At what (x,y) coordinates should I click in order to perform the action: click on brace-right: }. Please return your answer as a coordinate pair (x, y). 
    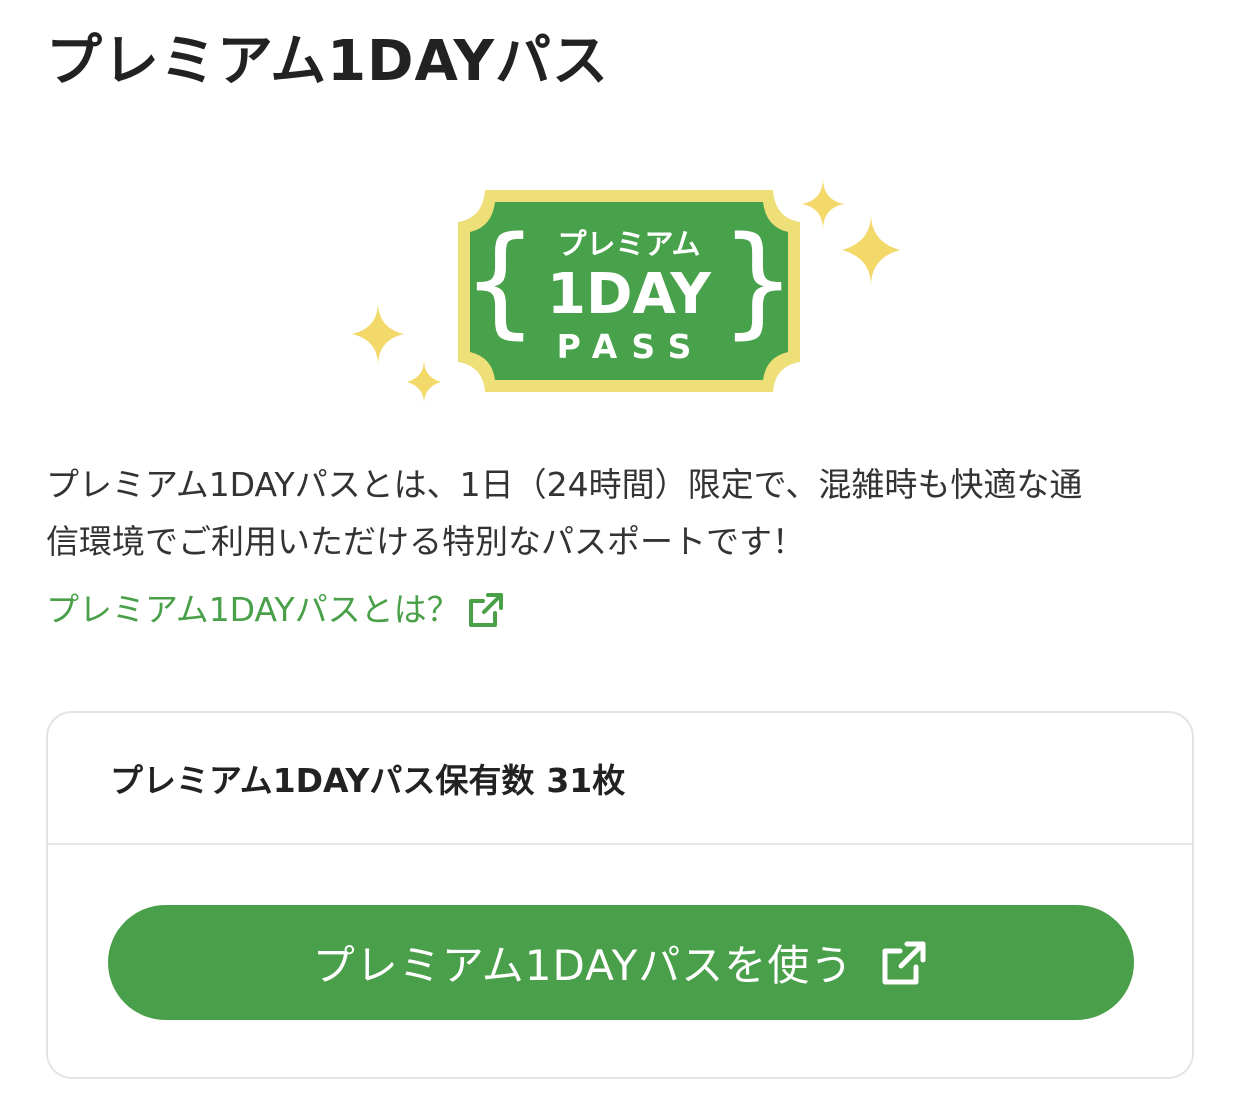
    Looking at the image, I should click on (758, 281).